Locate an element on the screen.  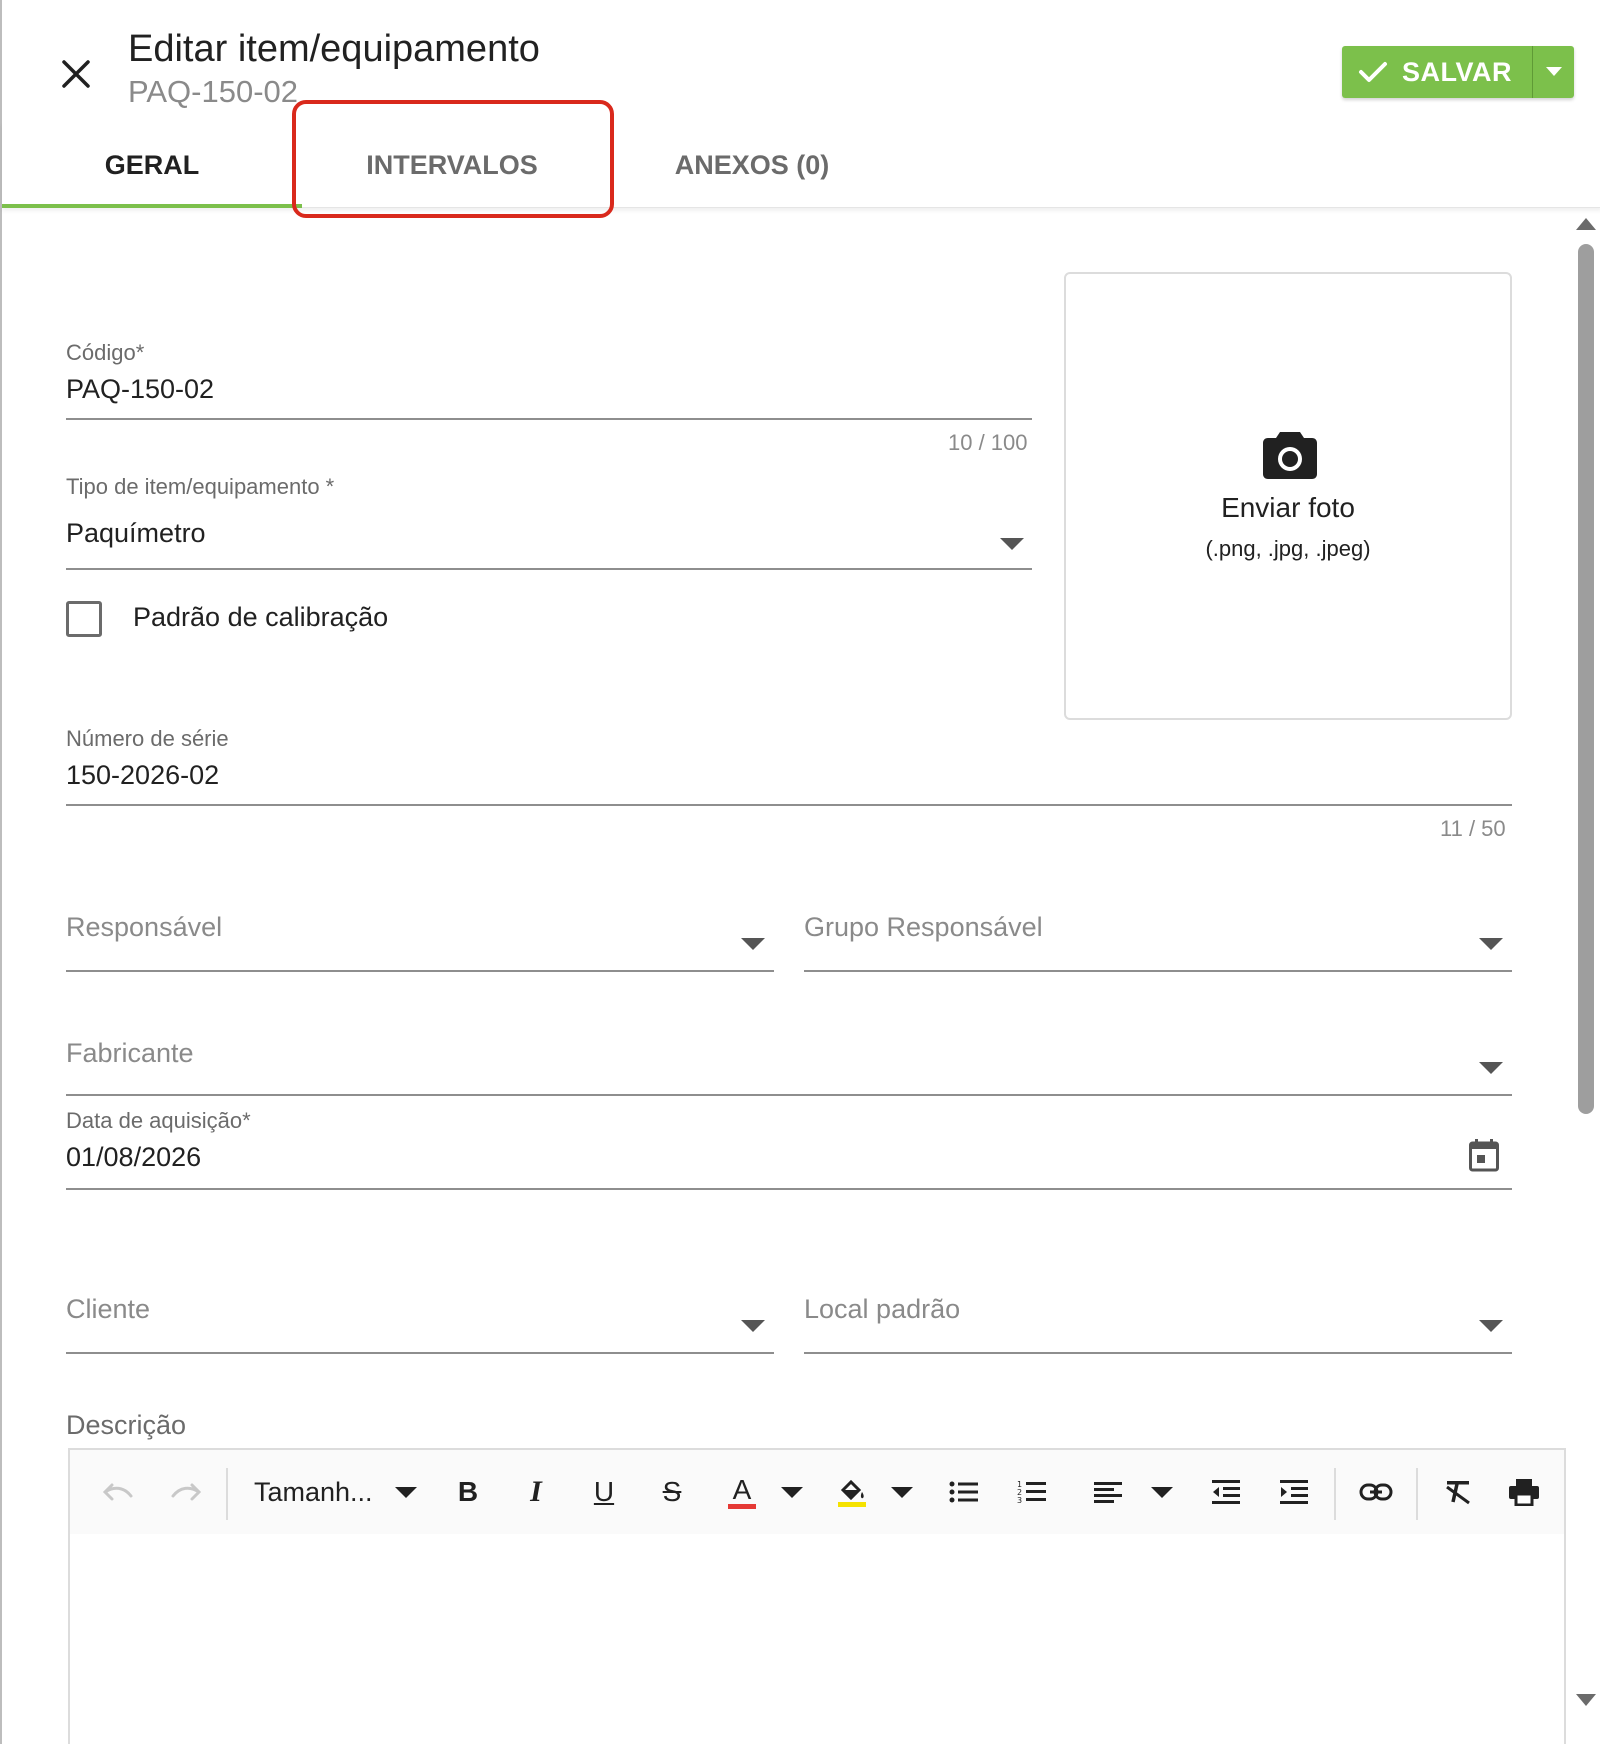
serie-label: Número de série is located at coordinates (147, 738).